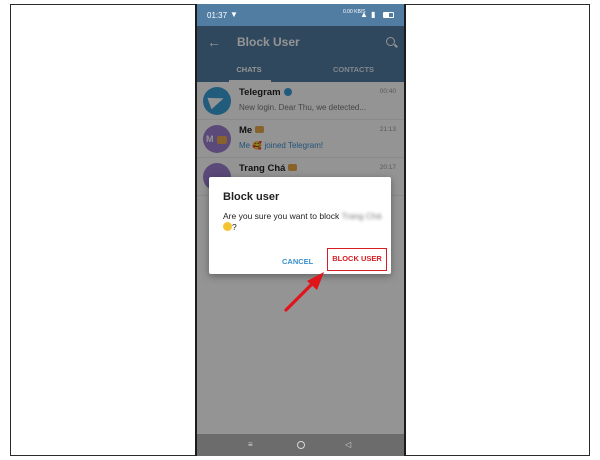 This screenshot has height=460, width=600. I want to click on wifi-icon: ▲, so click(364, 14).